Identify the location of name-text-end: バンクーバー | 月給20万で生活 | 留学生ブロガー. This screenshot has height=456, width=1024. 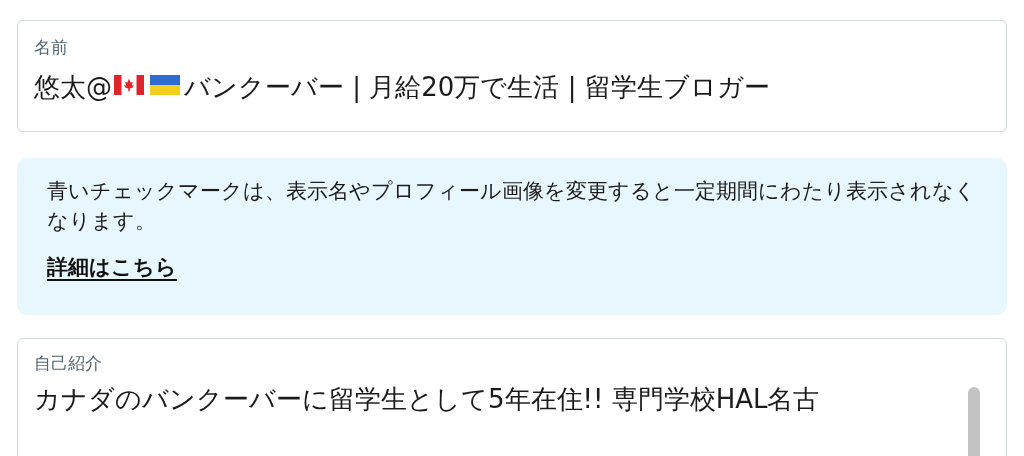
(477, 88).